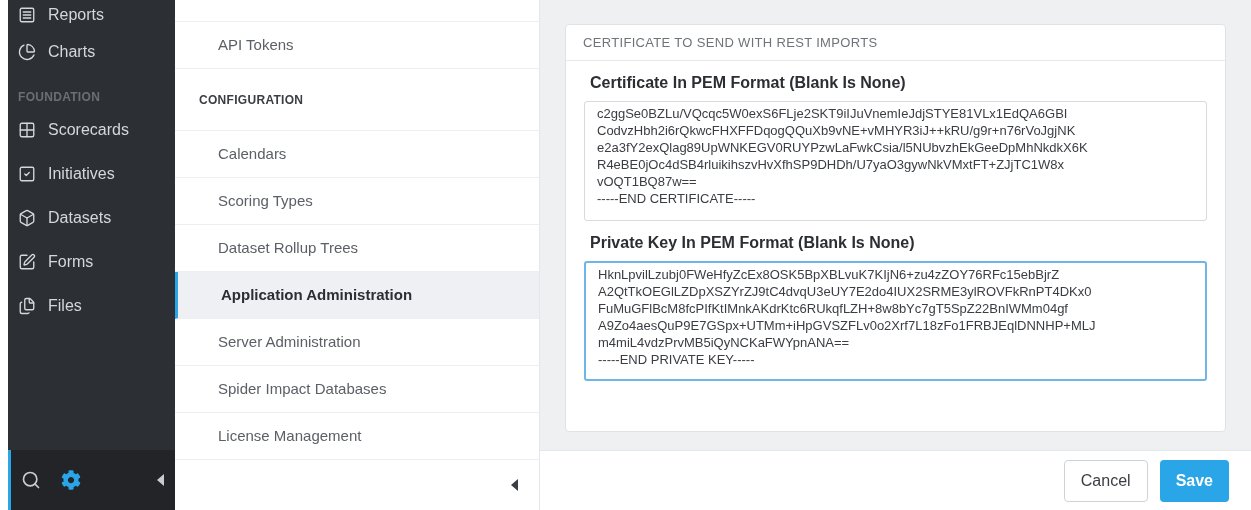  What do you see at coordinates (91, 52) in the screenshot?
I see `sidebar-item: Charts` at bounding box center [91, 52].